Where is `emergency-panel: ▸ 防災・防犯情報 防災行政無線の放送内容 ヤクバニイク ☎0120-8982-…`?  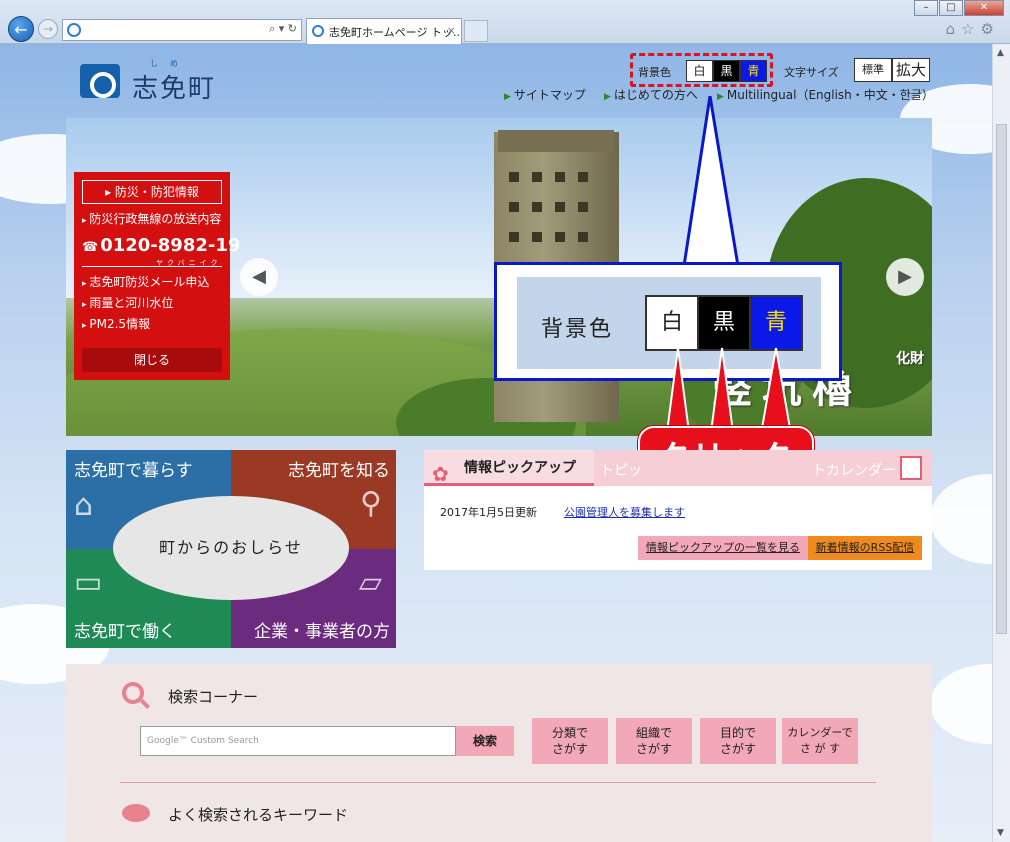 emergency-panel: ▸ 防災・防犯情報 防災行政無線の放送内容 ヤクバニイク ☎0120-8982-… is located at coordinates (157, 276).